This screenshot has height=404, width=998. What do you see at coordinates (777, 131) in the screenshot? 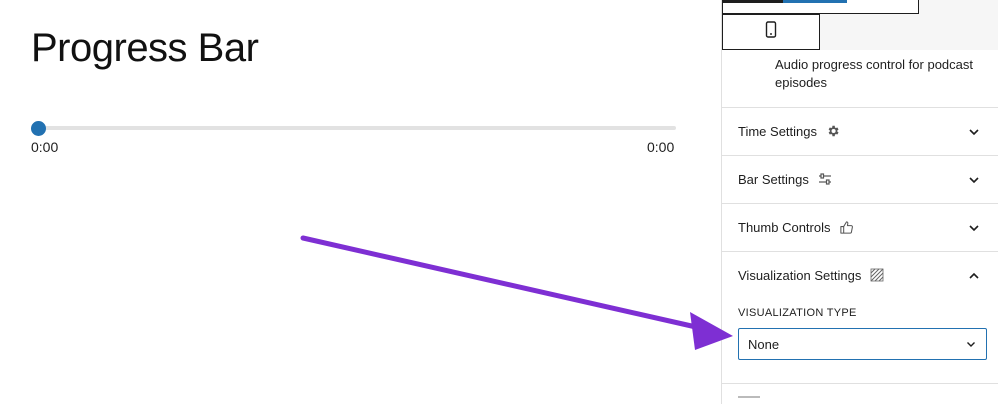
I see `panel-label: Time Settings` at bounding box center [777, 131].